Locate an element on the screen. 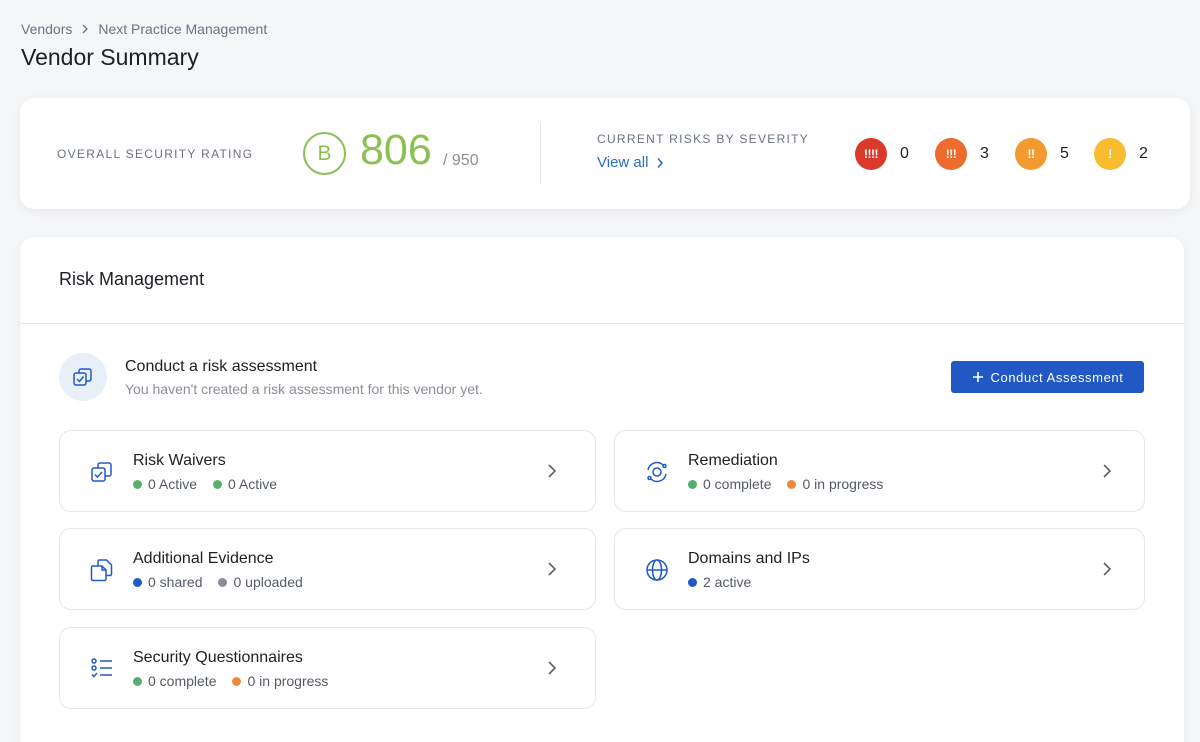  breadcrumb-current: Next Practice Management is located at coordinates (183, 29).